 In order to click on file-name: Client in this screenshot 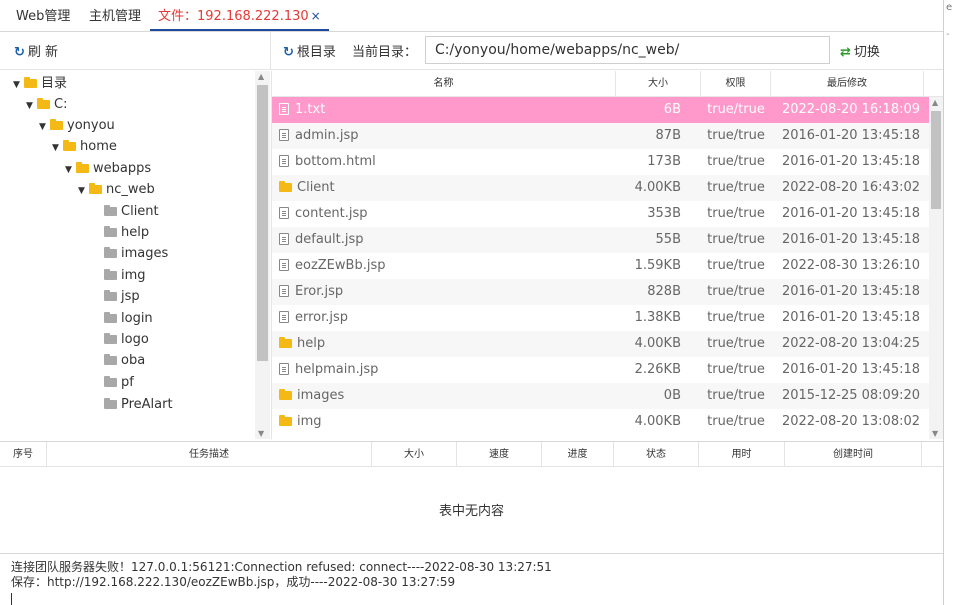, I will do `click(316, 187)`.